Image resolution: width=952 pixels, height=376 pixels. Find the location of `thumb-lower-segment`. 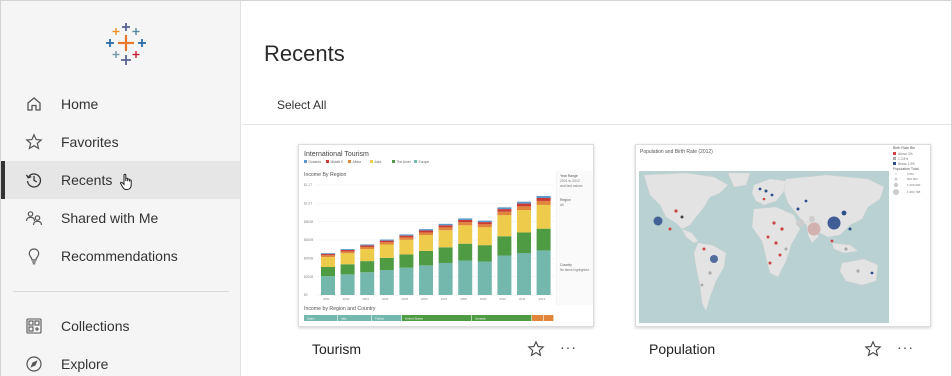

thumb-lower-segment is located at coordinates (549, 318).